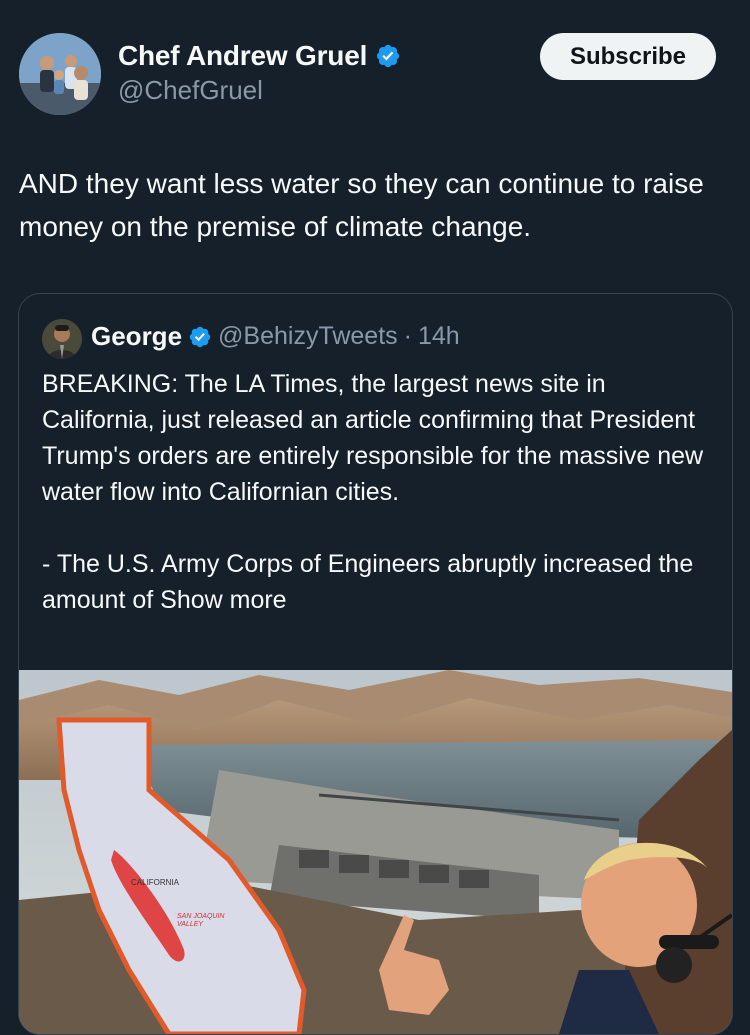 The height and width of the screenshot is (1035, 750). I want to click on show-more-link: Show more, so click(223, 600).